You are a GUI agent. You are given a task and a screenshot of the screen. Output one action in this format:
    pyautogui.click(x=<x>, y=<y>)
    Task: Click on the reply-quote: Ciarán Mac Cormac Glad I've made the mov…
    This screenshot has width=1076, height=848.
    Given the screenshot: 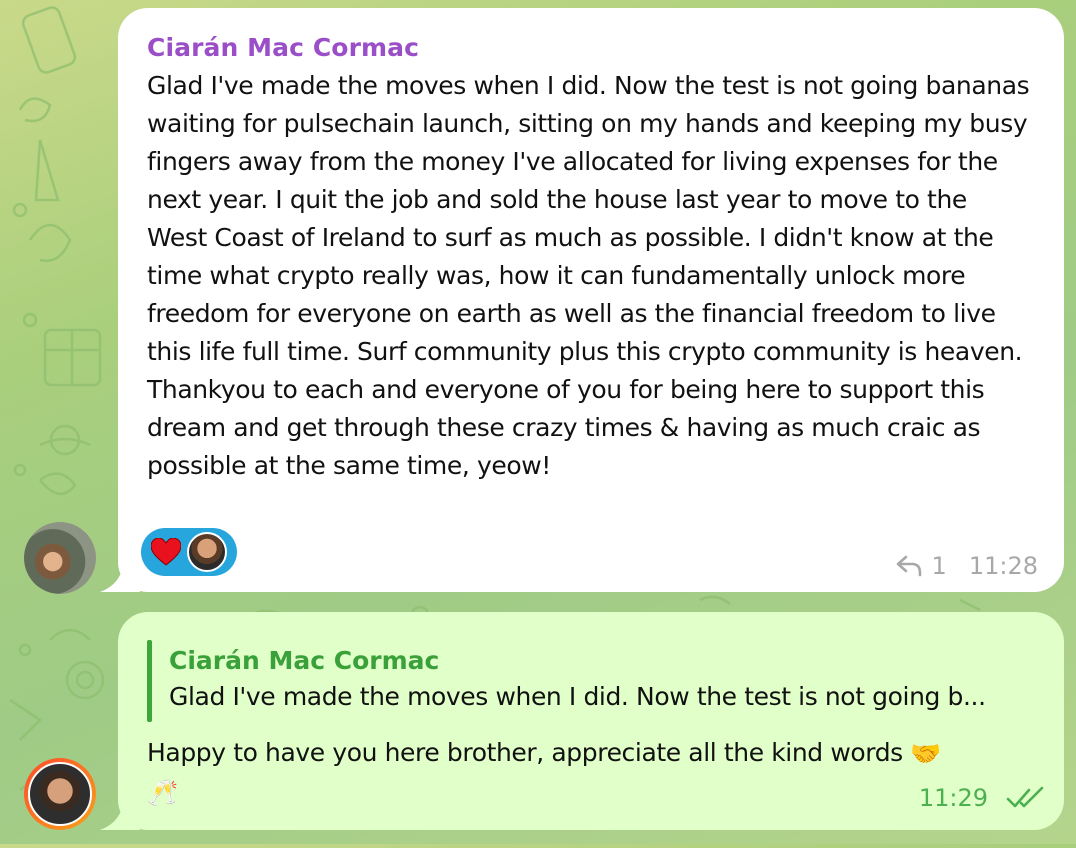 What is the action you would take?
    pyautogui.click(x=590, y=681)
    